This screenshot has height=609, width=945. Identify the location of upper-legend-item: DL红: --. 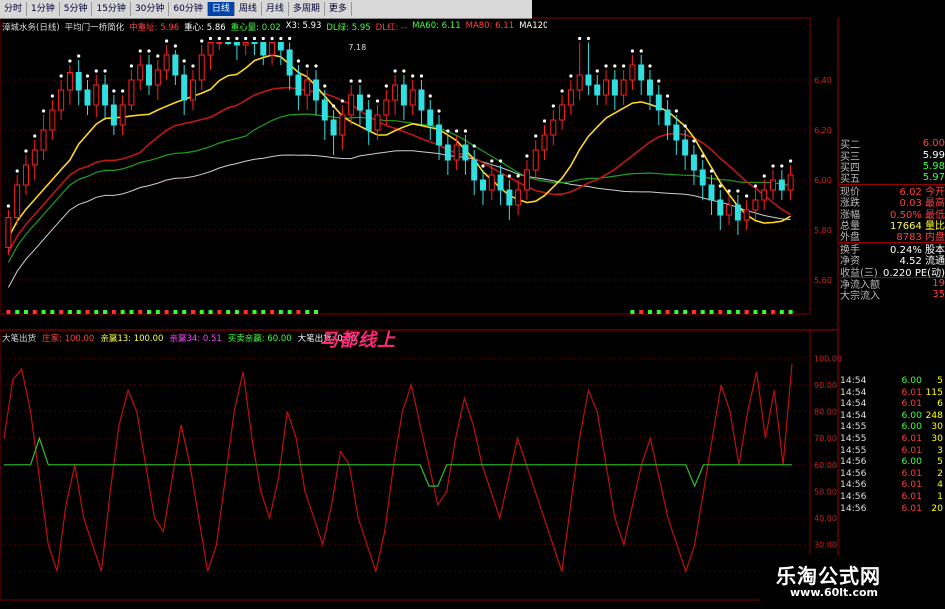
(391, 28).